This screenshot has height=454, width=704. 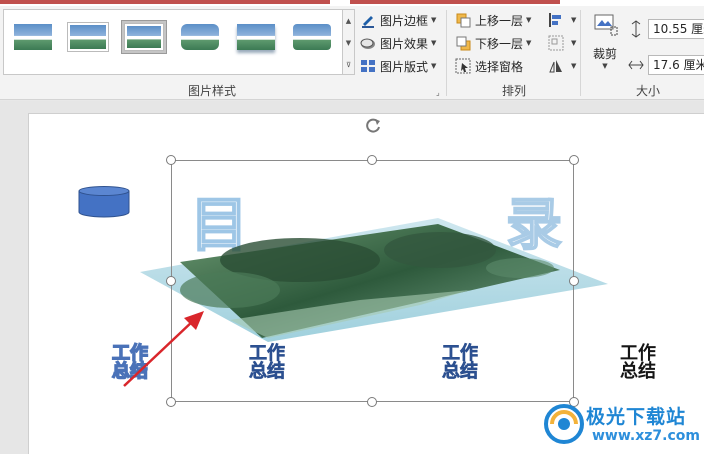 What do you see at coordinates (636, 417) in the screenshot?
I see `watermark-title: 极光下载站` at bounding box center [636, 417].